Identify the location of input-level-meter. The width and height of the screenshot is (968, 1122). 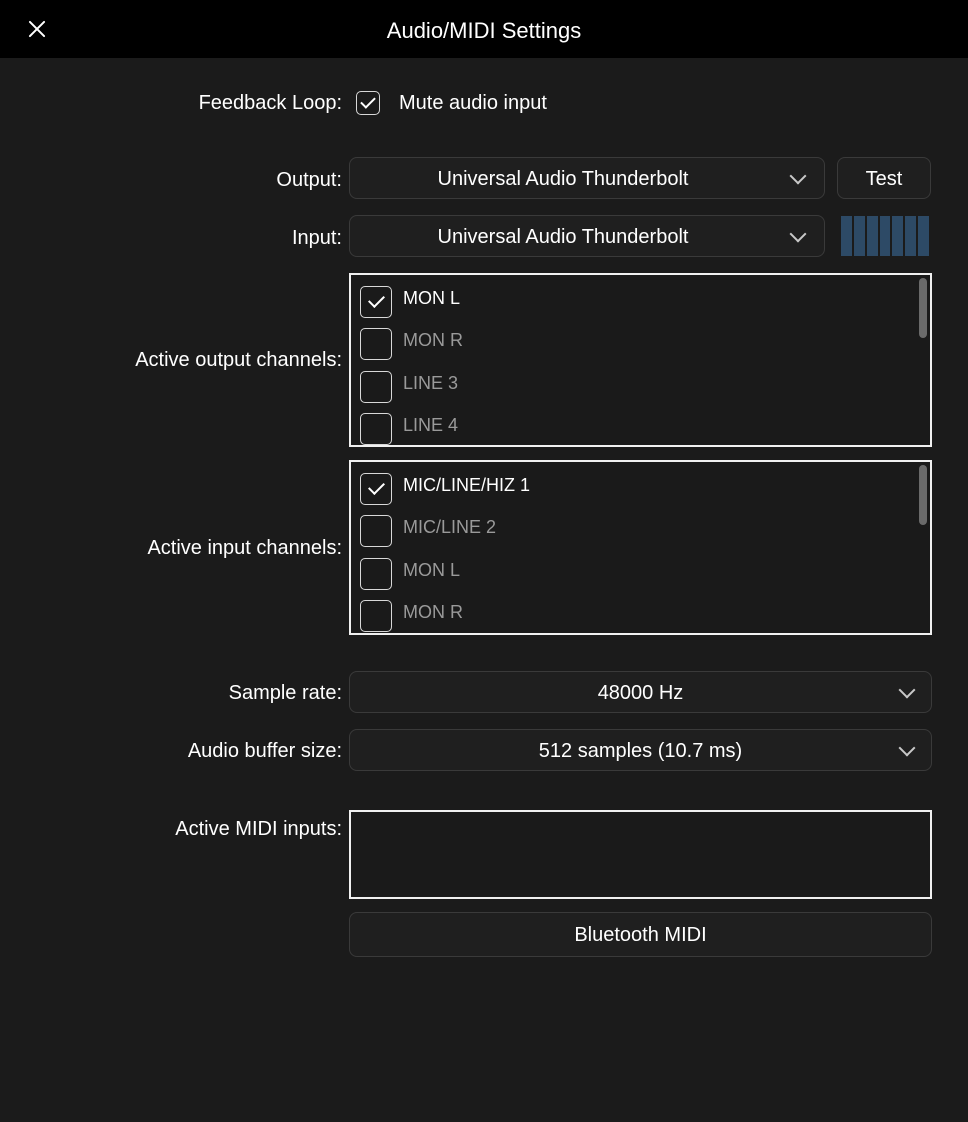
(885, 236).